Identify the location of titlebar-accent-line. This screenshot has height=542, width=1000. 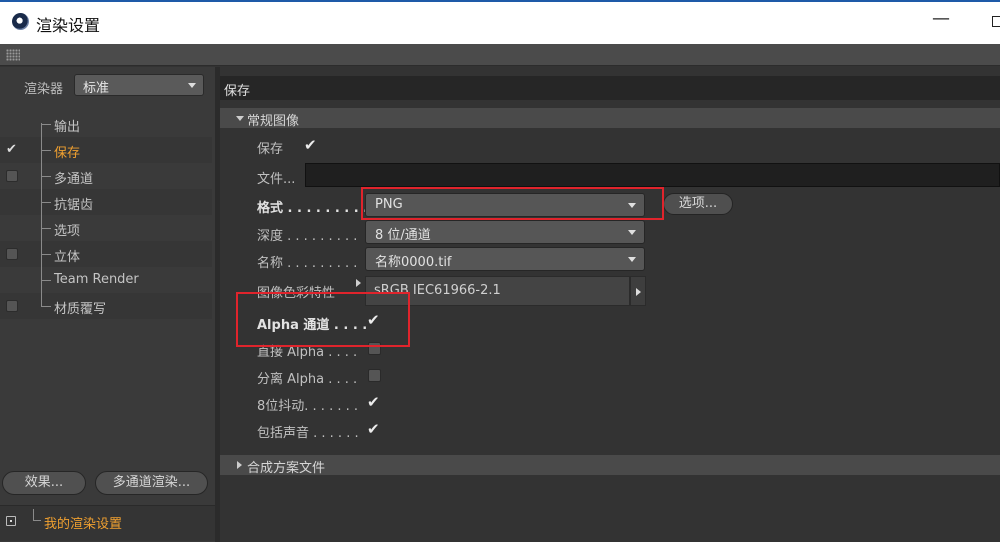
(500, 1).